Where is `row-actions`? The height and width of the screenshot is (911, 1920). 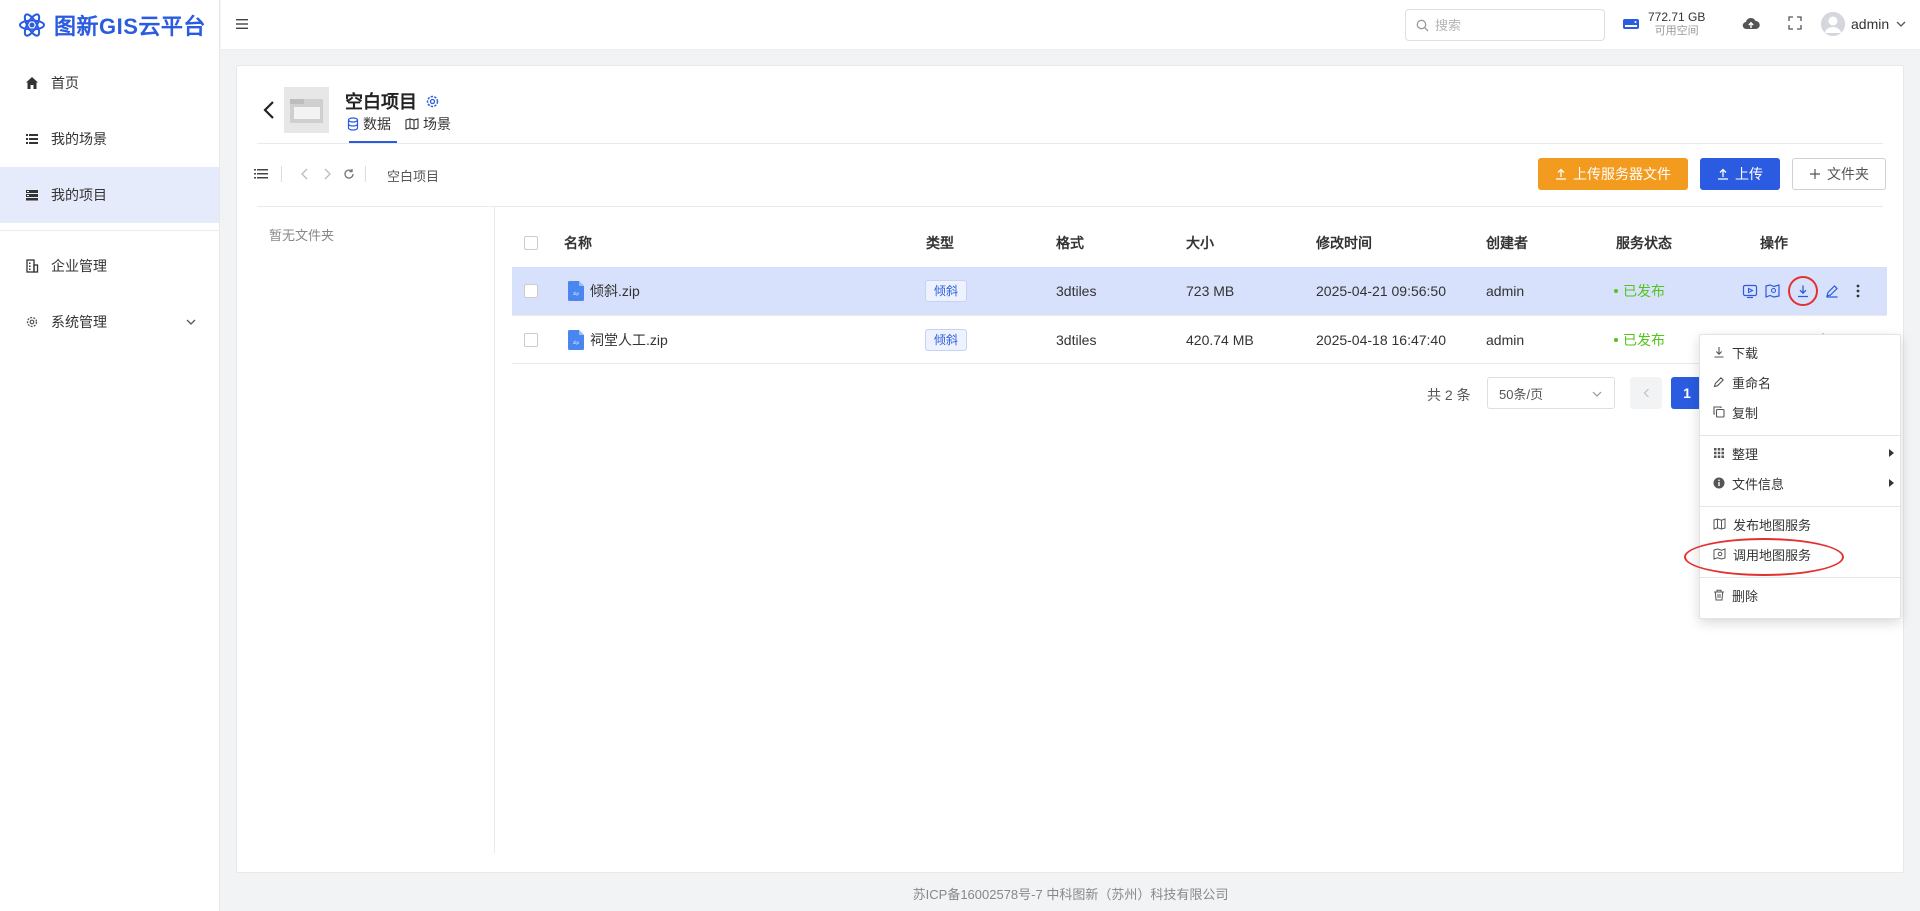 row-actions is located at coordinates (1801, 291).